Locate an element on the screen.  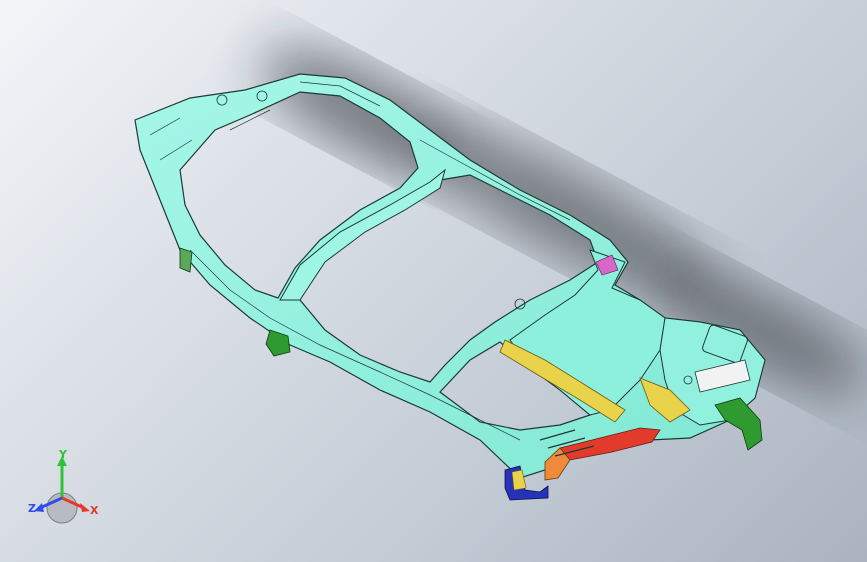
triad-x-label: X is located at coordinates (94, 510).